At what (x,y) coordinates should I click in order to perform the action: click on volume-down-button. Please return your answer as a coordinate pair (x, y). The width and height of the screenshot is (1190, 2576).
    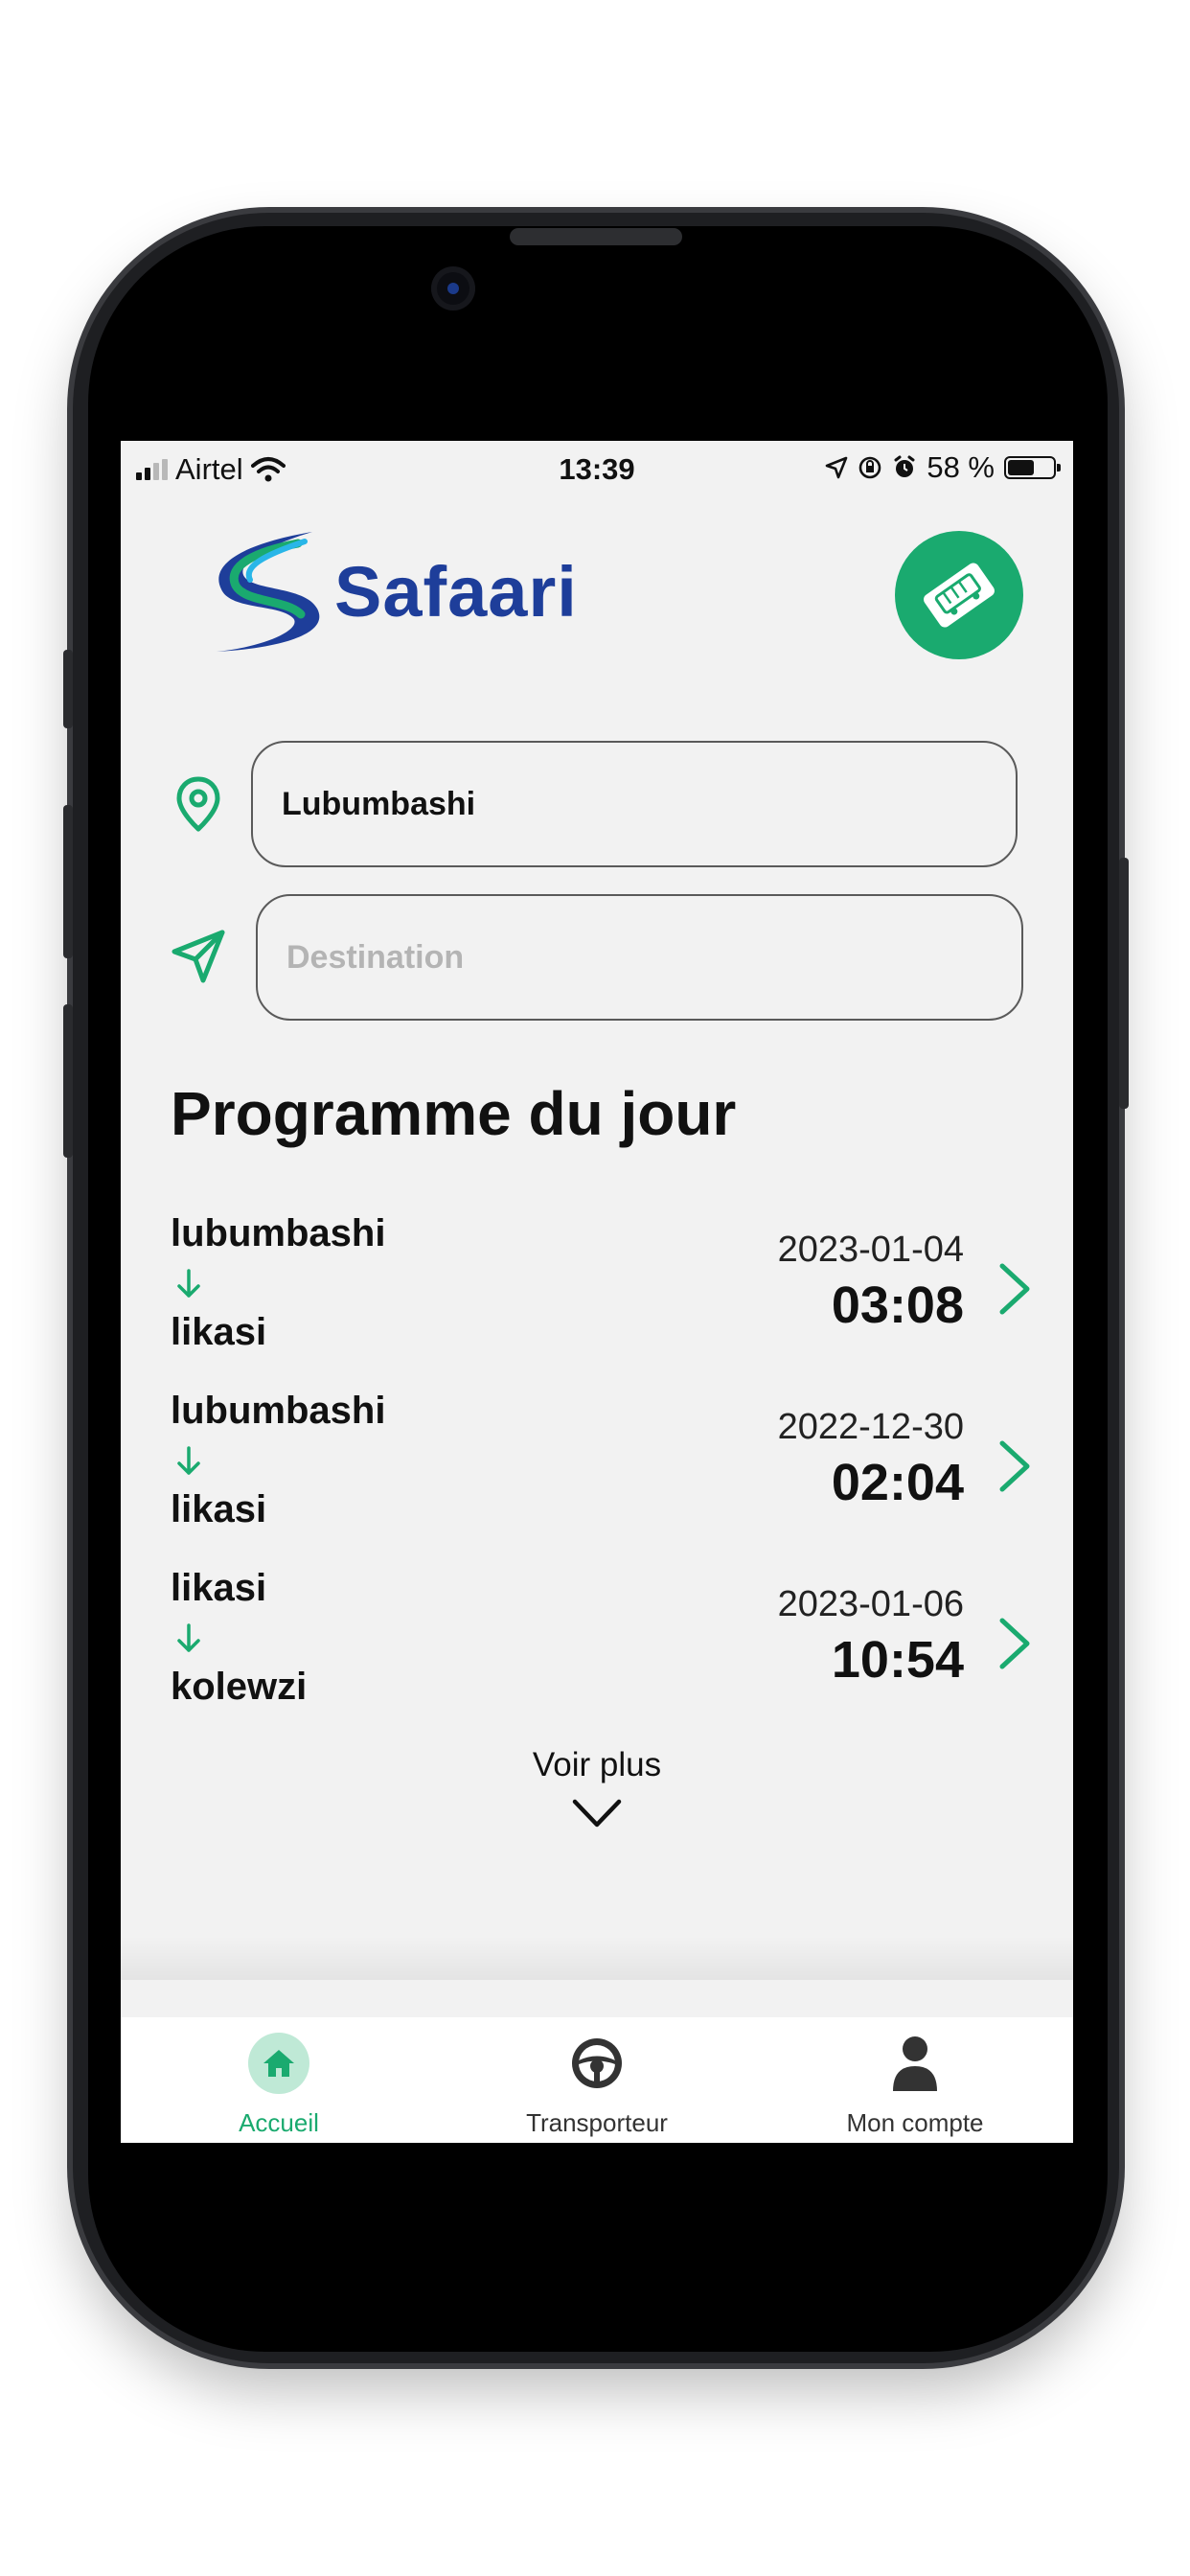
    Looking at the image, I should click on (68, 1081).